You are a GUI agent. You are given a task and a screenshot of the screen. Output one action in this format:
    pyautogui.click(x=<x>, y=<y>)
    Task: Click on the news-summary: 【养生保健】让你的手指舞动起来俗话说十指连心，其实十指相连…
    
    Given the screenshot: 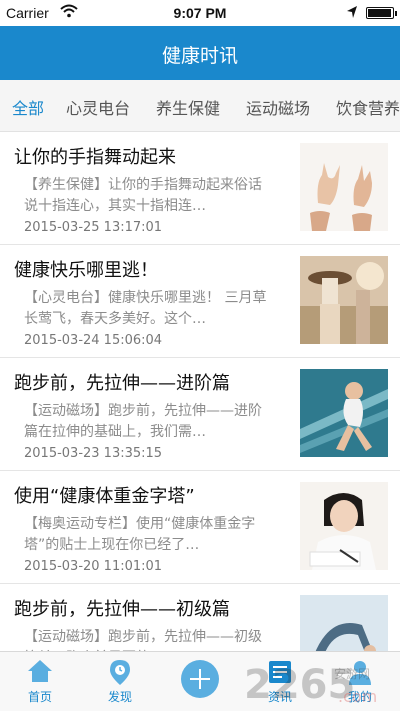 What is the action you would take?
    pyautogui.click(x=143, y=195)
    